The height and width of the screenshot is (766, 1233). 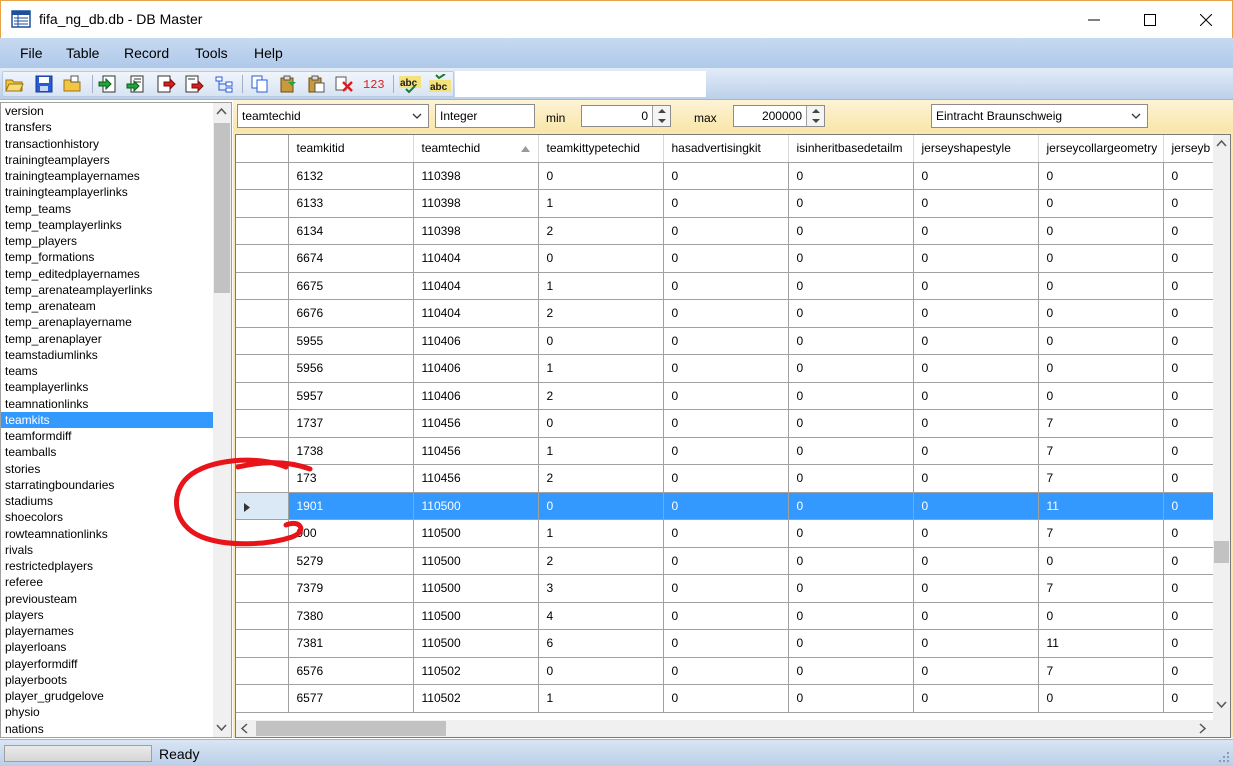 What do you see at coordinates (729, 341) in the screenshot?
I see `table-row: 5955 110406 0 0 0 0 0 0` at bounding box center [729, 341].